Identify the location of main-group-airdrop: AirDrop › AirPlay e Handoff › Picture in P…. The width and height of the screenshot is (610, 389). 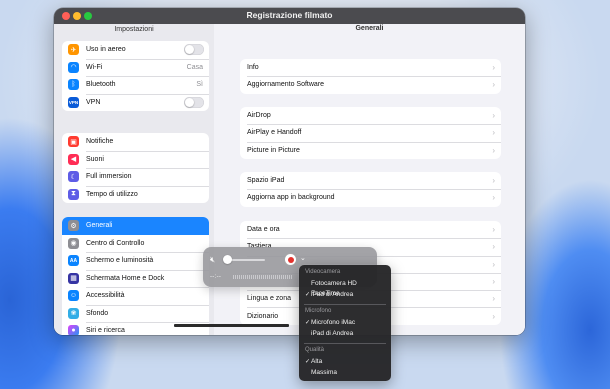
(370, 133).